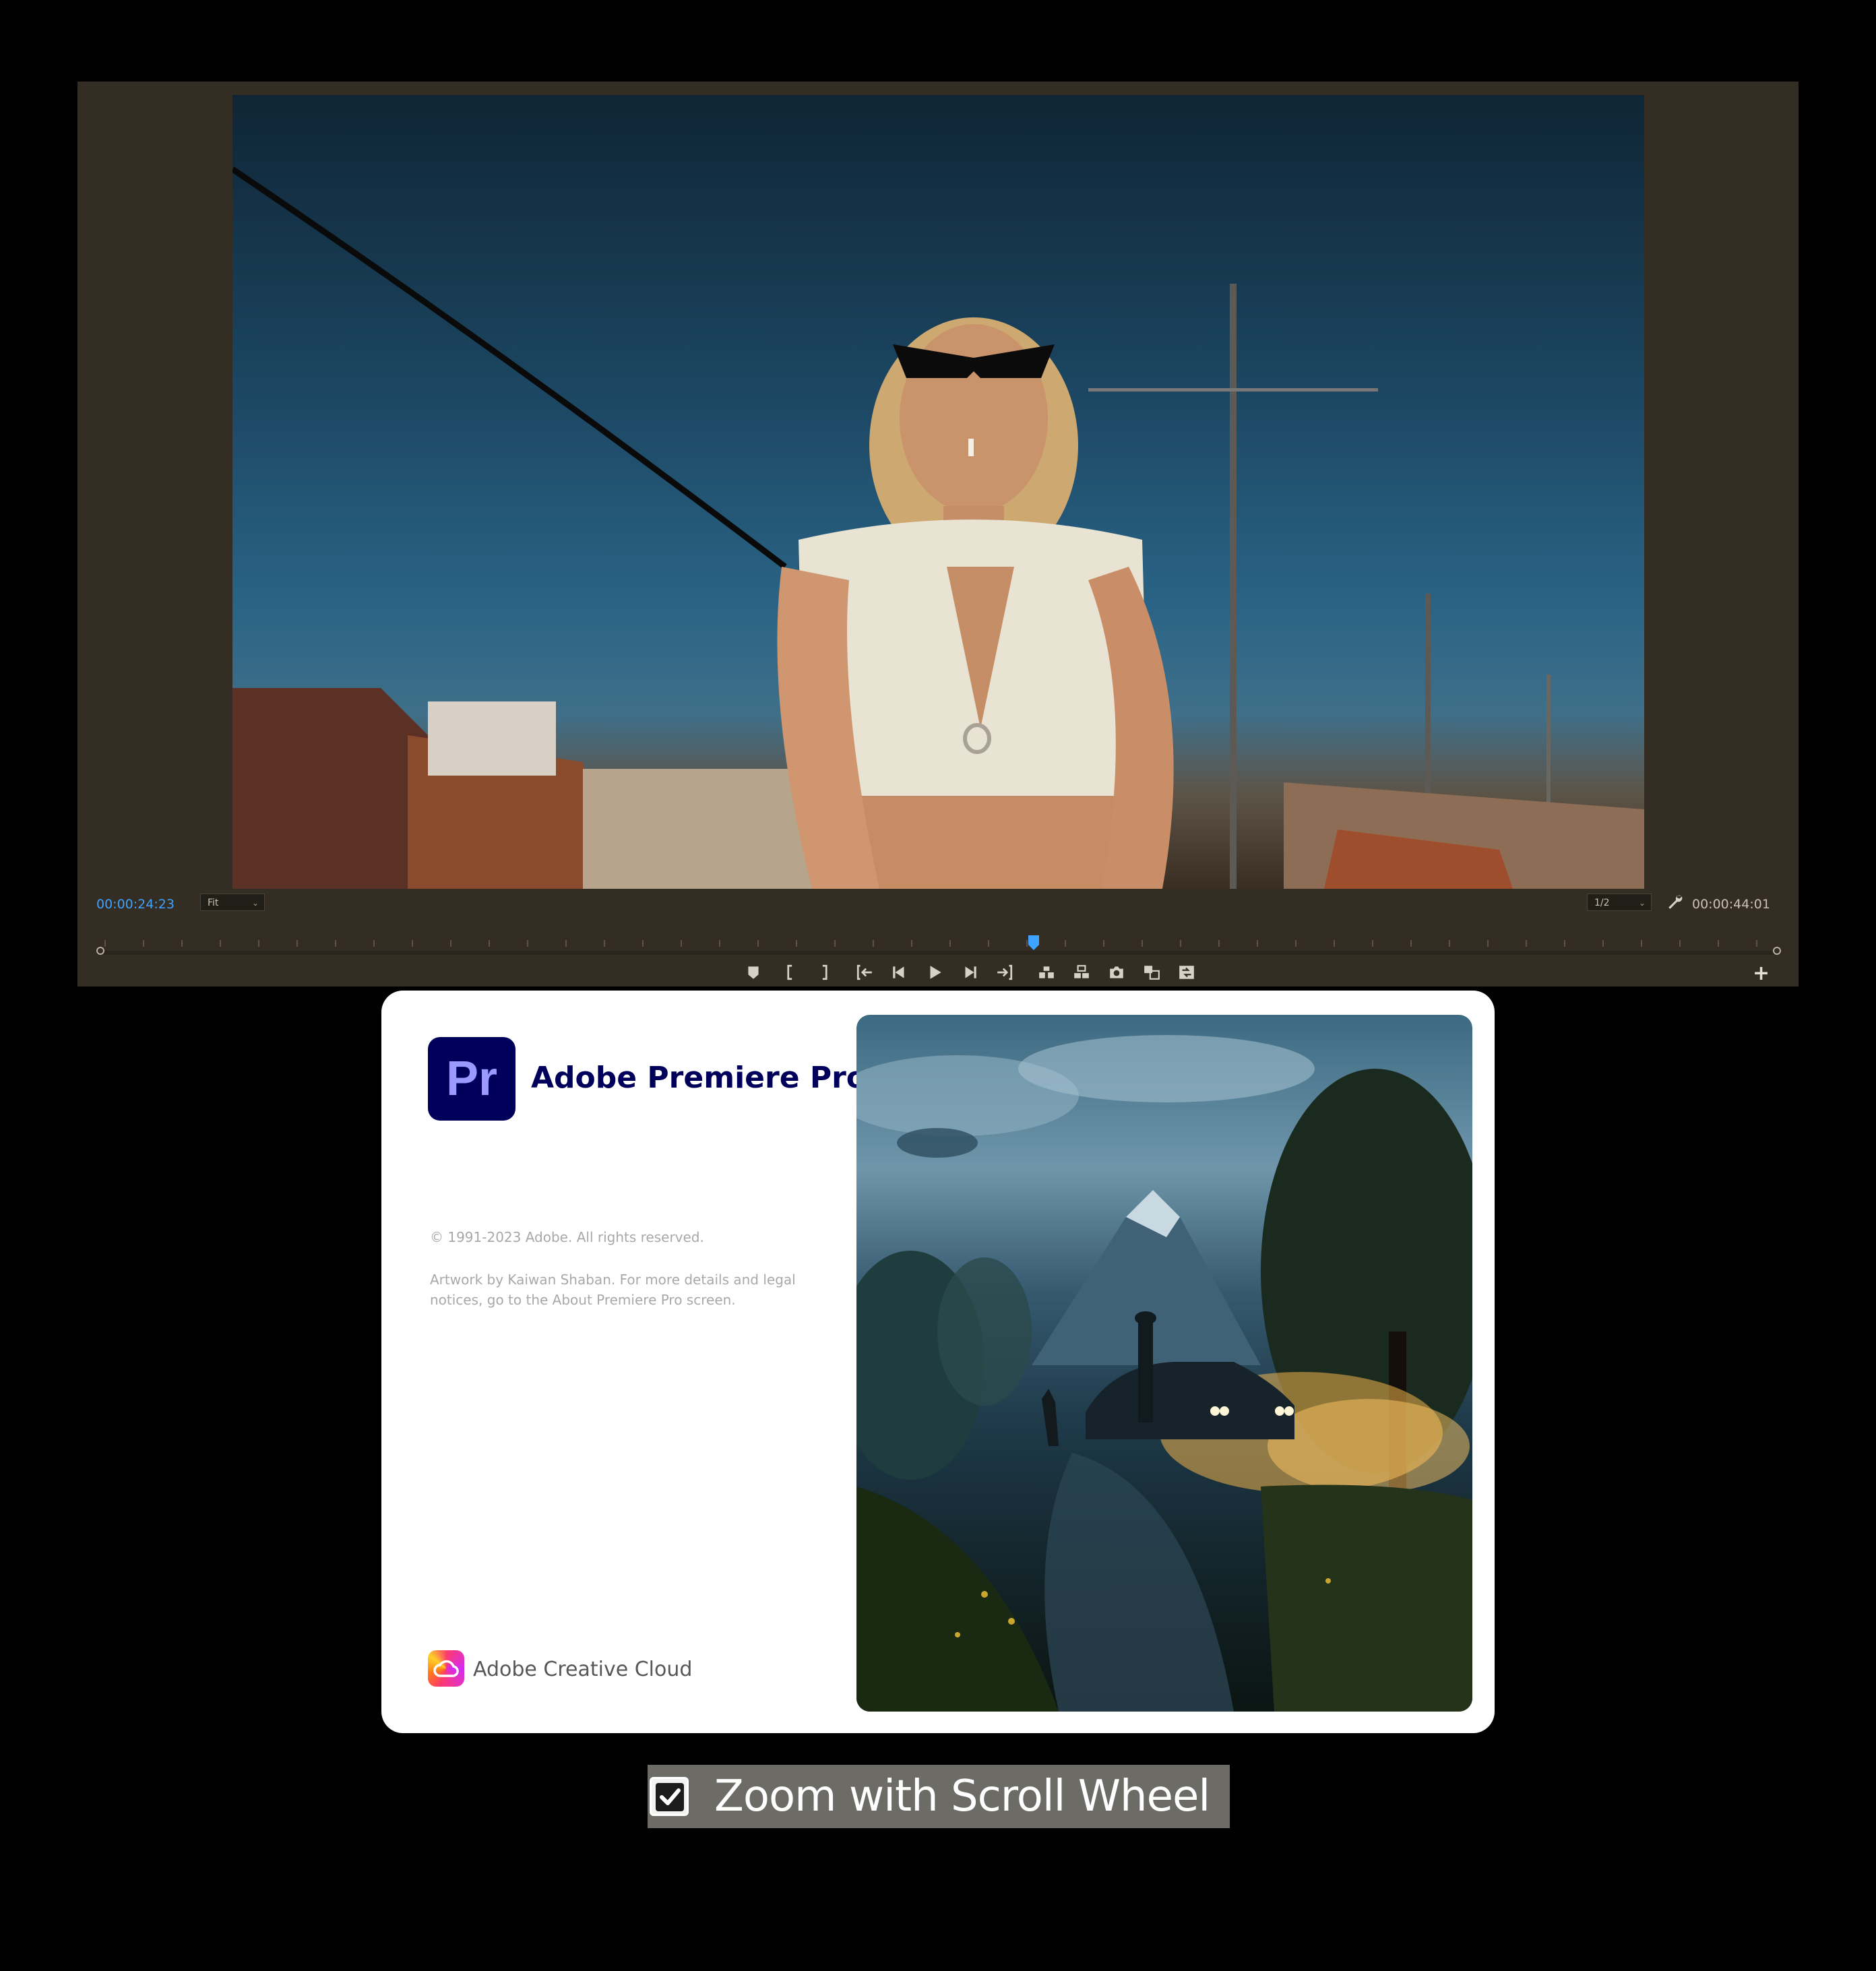 The width and height of the screenshot is (1876, 1971). Describe the element at coordinates (1034, 942) in the screenshot. I see `playhead-icon` at that location.